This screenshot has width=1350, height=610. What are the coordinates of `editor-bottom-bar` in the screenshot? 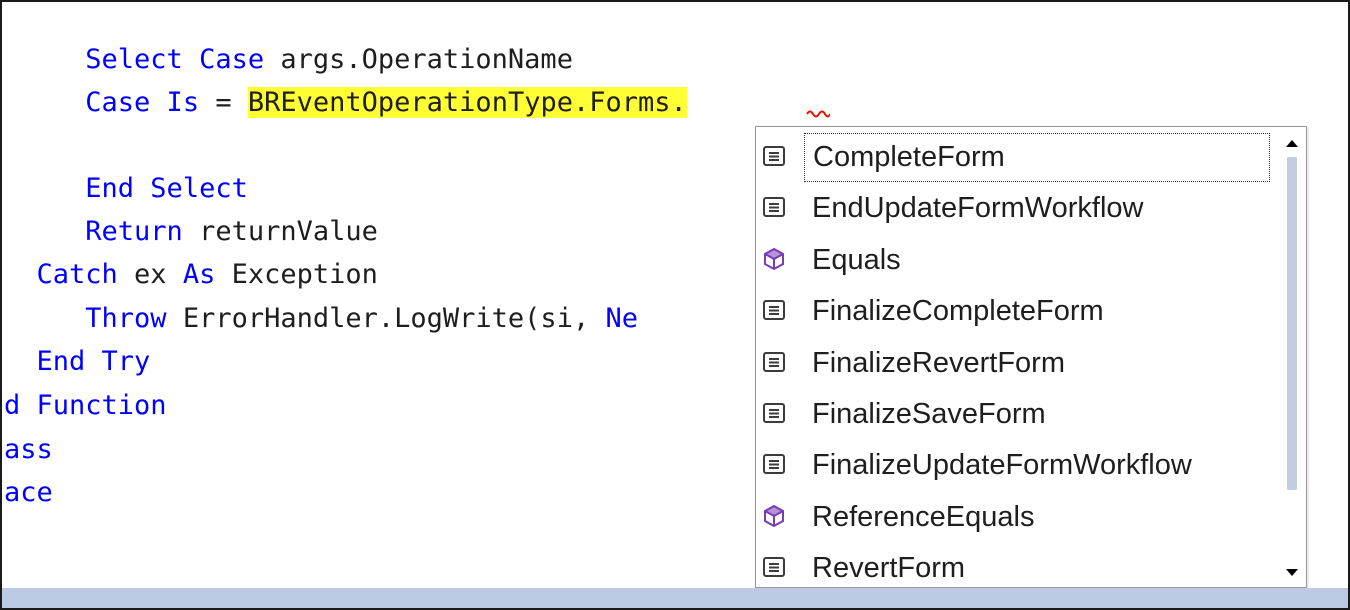 It's located at (675, 598).